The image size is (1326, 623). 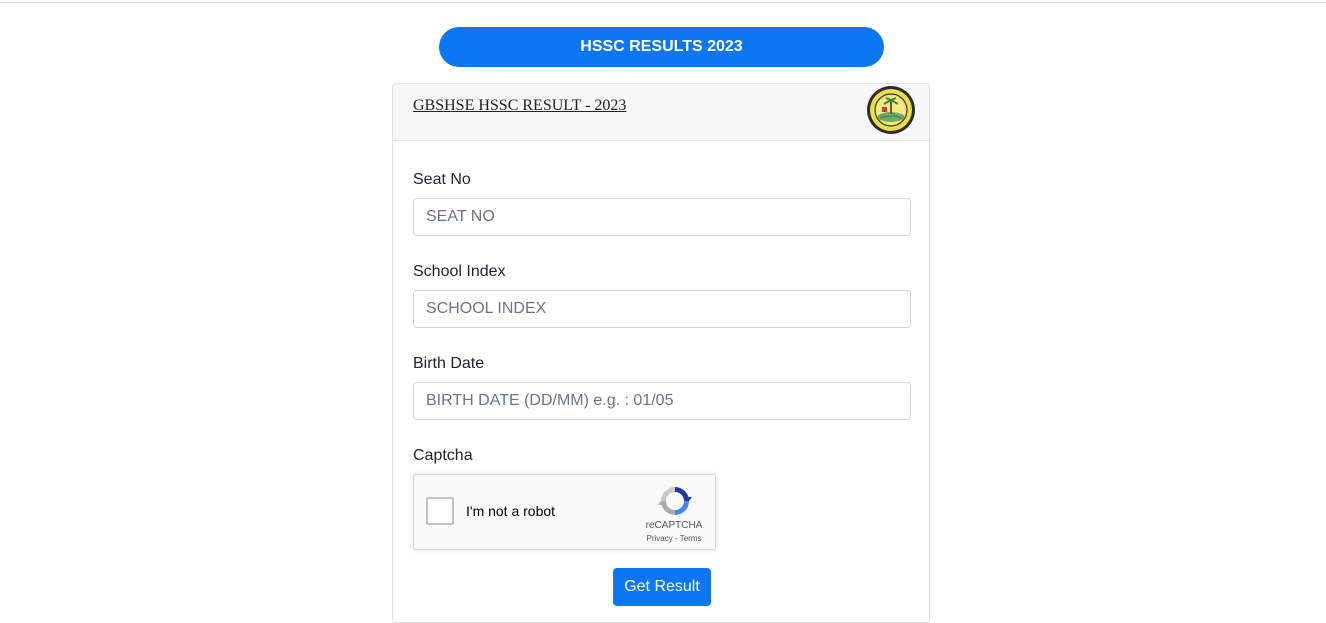 I want to click on recaptcha-checkbox-label: I'm not a robot, so click(x=511, y=511).